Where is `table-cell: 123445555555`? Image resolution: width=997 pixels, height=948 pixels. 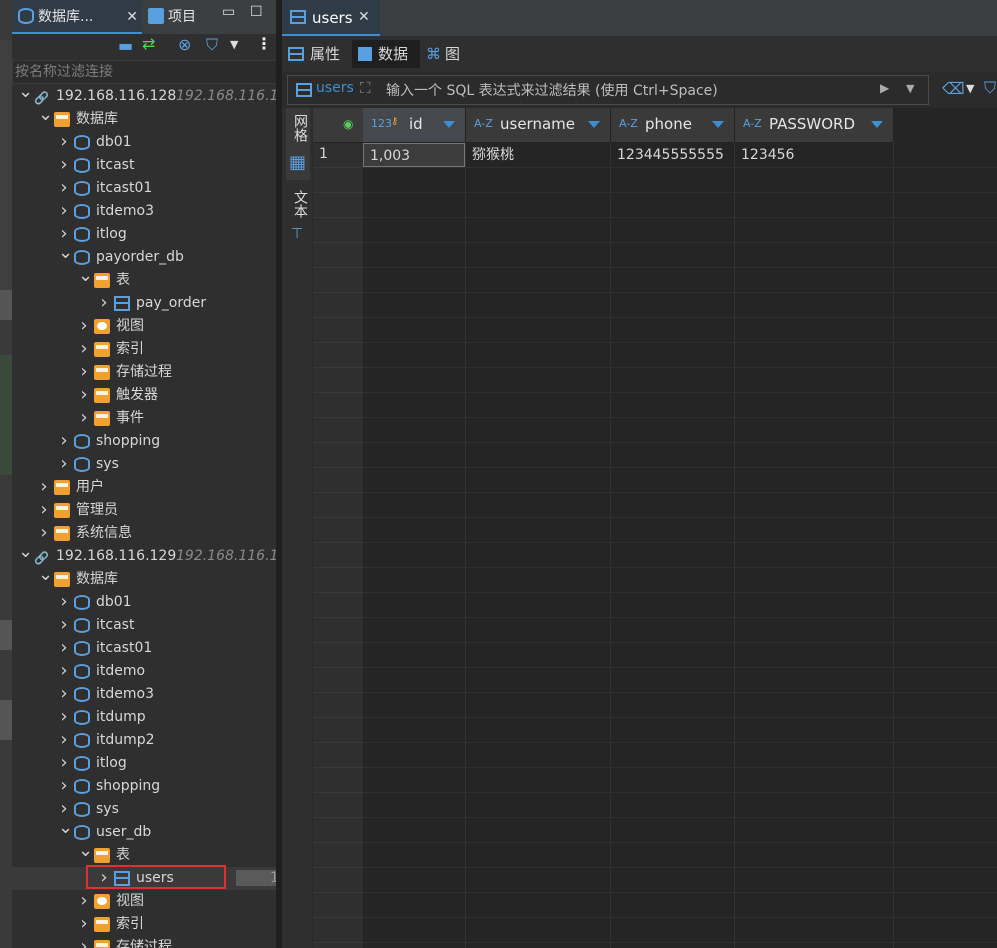
table-cell: 123445555555 is located at coordinates (672, 155).